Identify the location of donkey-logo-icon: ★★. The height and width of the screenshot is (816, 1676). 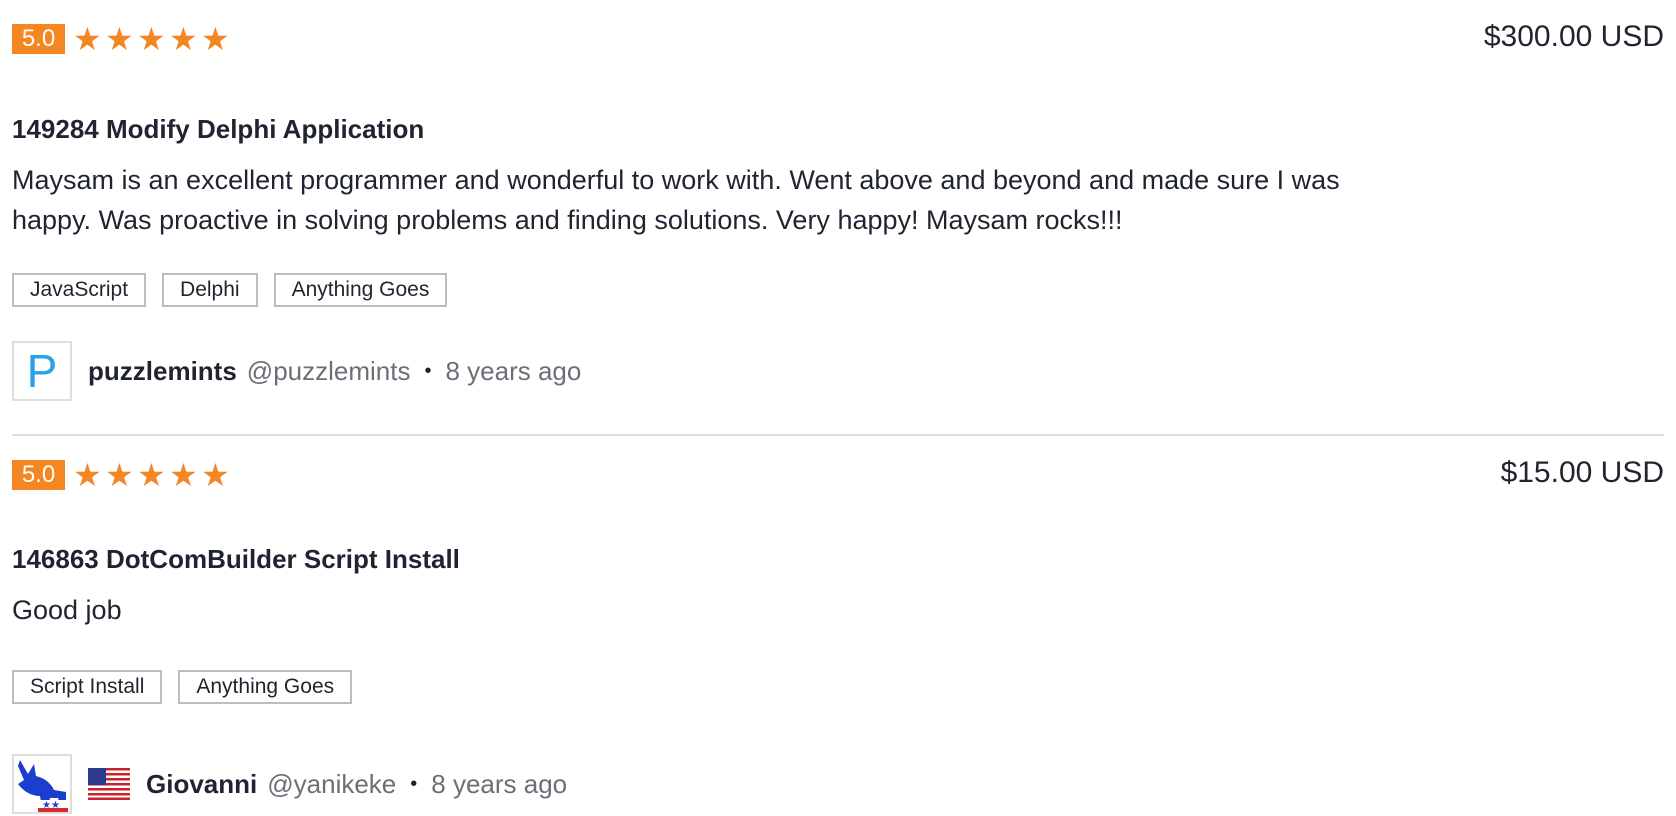
(42, 784).